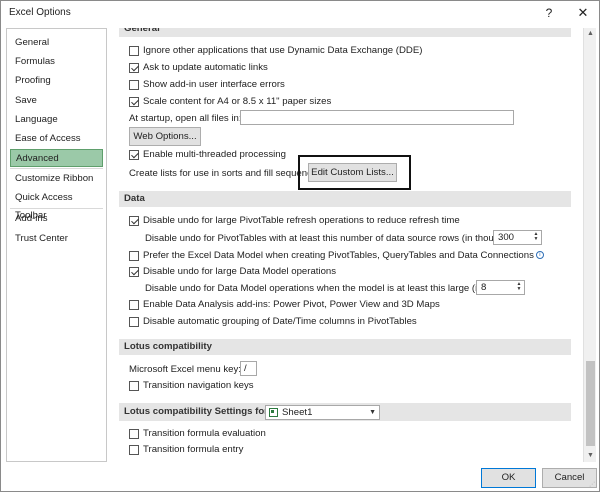 The width and height of the screenshot is (600, 492). Describe the element at coordinates (134, 386) in the screenshot. I see `transition-nav-checkbox` at that location.